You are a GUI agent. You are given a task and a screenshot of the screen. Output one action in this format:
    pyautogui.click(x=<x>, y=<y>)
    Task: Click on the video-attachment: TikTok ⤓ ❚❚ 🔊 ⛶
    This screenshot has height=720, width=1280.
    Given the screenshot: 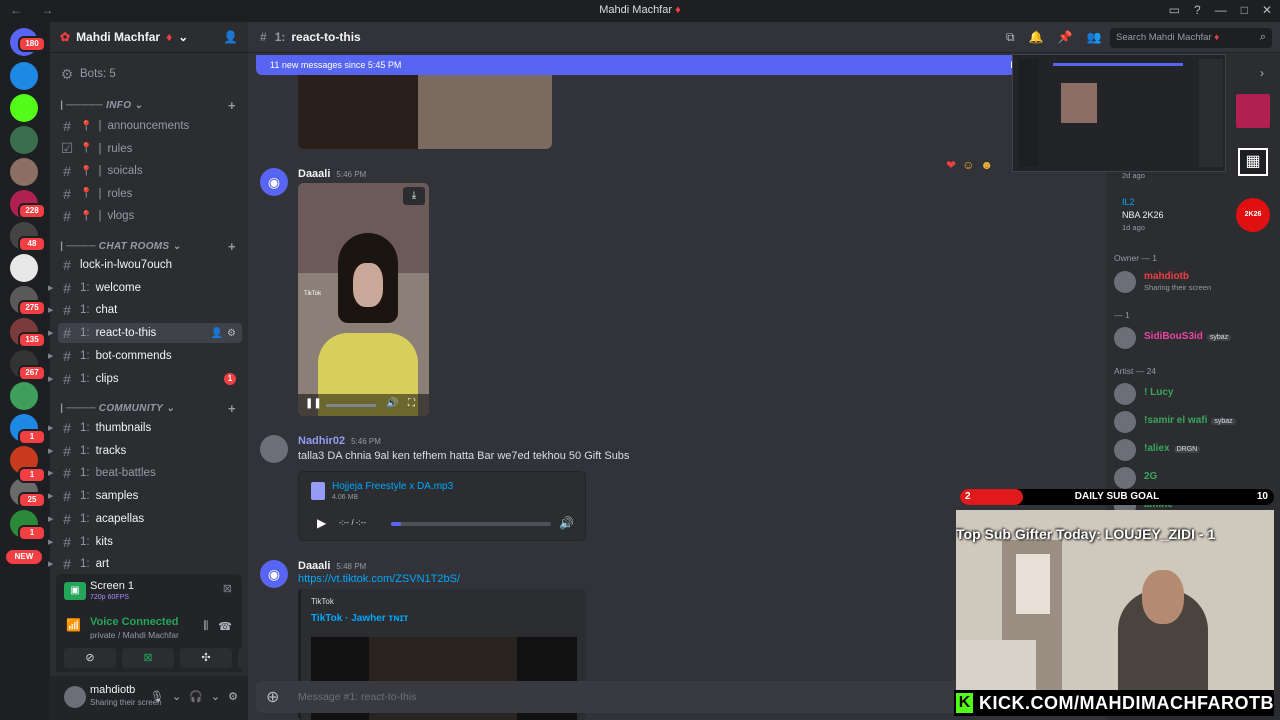 What is the action you would take?
    pyautogui.click(x=363, y=299)
    